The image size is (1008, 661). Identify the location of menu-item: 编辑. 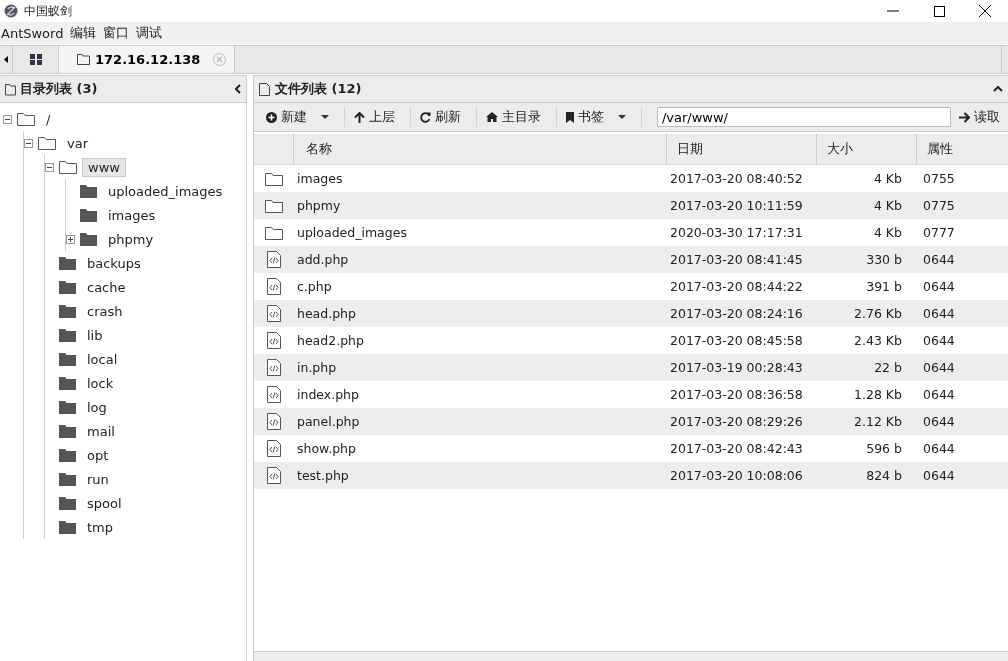
(86, 33).